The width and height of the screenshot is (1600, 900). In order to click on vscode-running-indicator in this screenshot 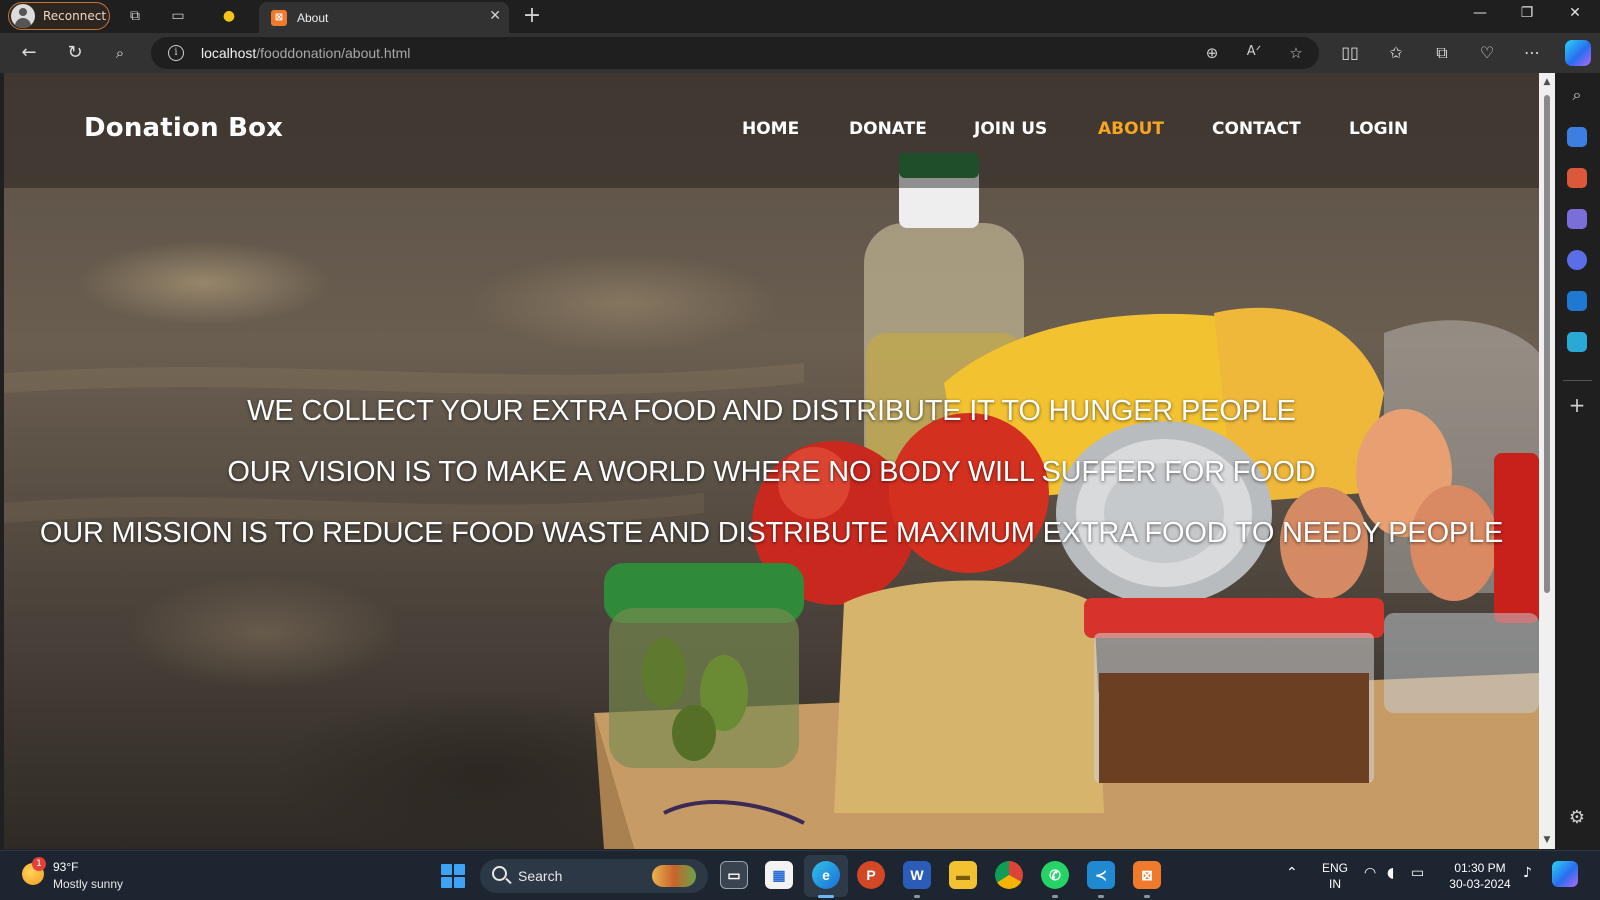, I will do `click(1101, 896)`.